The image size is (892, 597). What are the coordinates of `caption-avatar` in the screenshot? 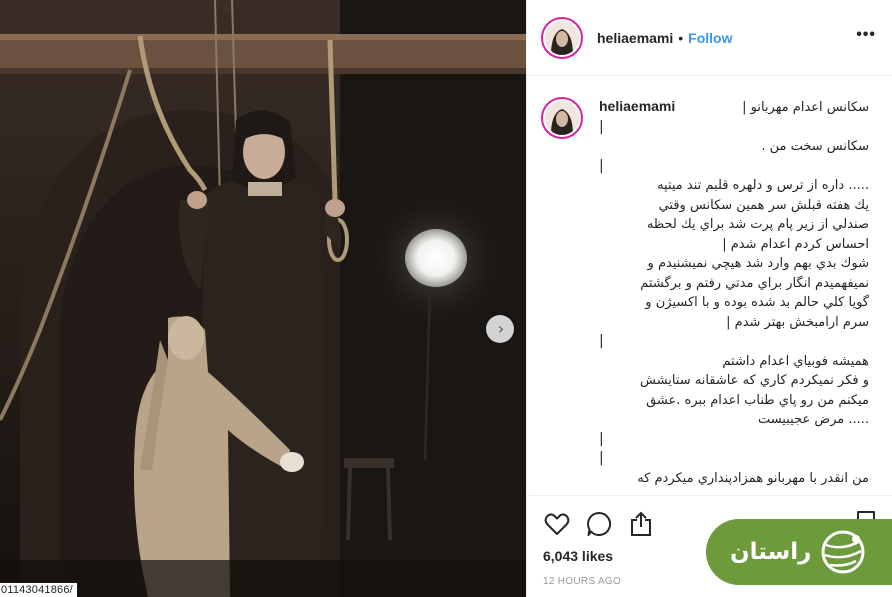 It's located at (562, 118).